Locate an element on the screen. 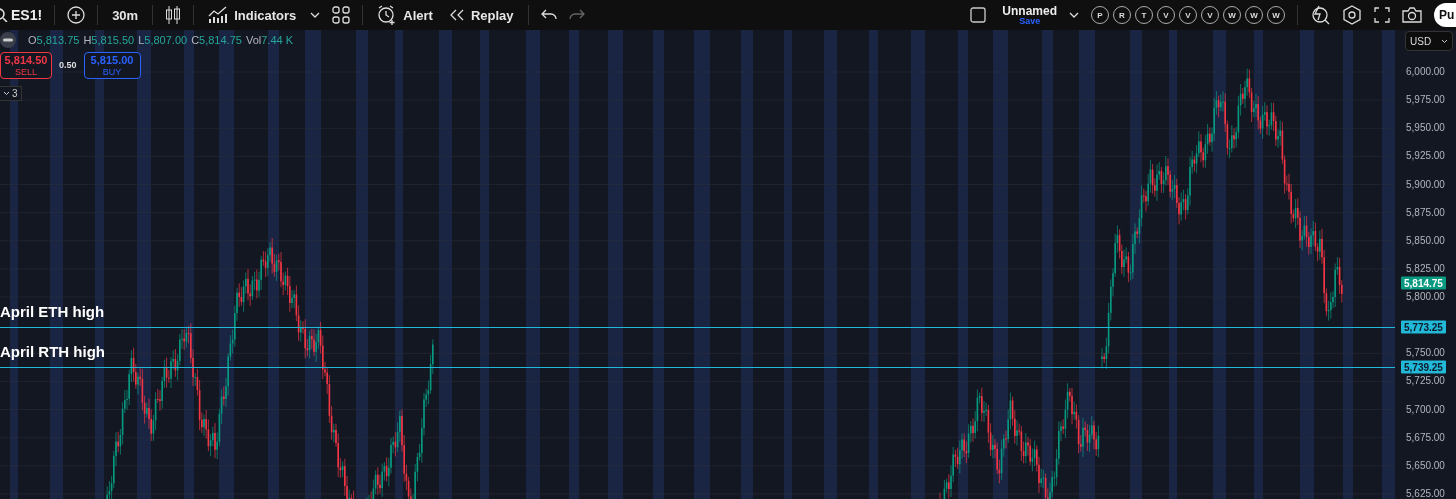 The height and width of the screenshot is (499, 1456). search-icon is located at coordinates (4, 15).